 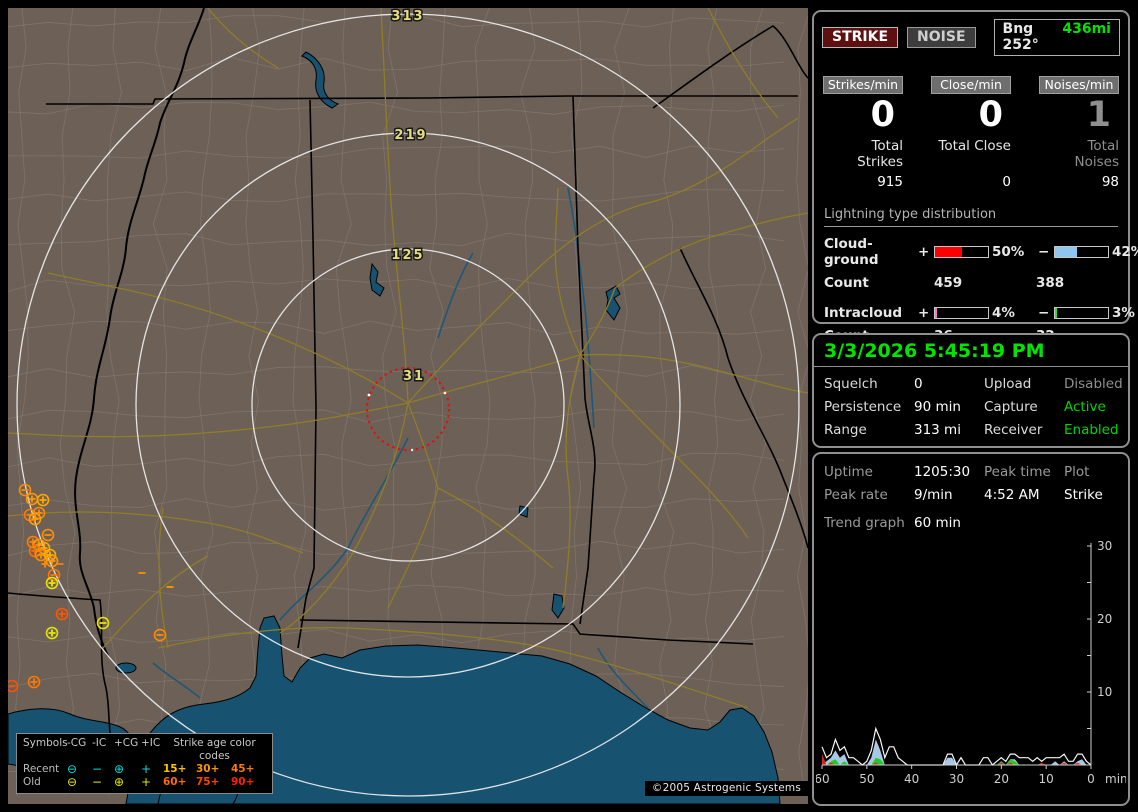 What do you see at coordinates (1091, 430) in the screenshot?
I see `receiver-status: Enabled` at bounding box center [1091, 430].